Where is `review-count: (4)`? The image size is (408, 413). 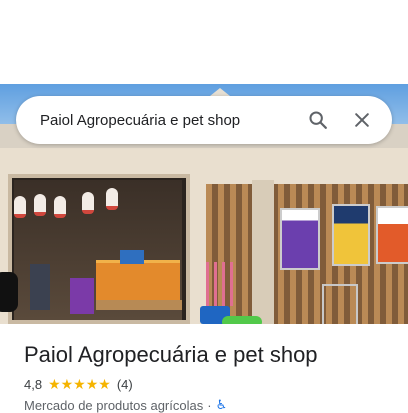 review-count: (4) is located at coordinates (125, 384).